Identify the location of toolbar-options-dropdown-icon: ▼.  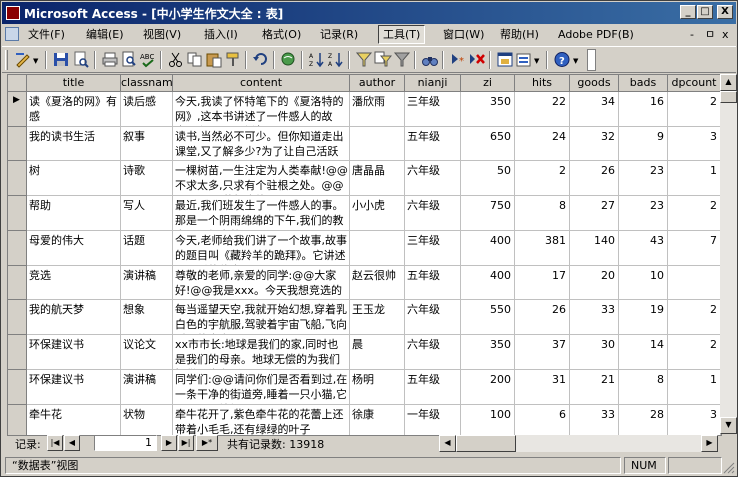
(575, 61).